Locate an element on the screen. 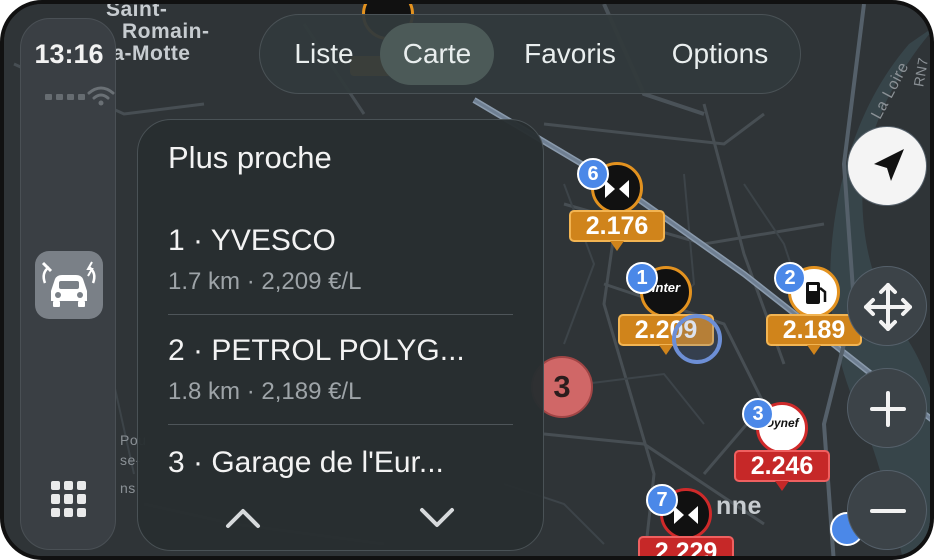  wifi-icon is located at coordinates (101, 96).